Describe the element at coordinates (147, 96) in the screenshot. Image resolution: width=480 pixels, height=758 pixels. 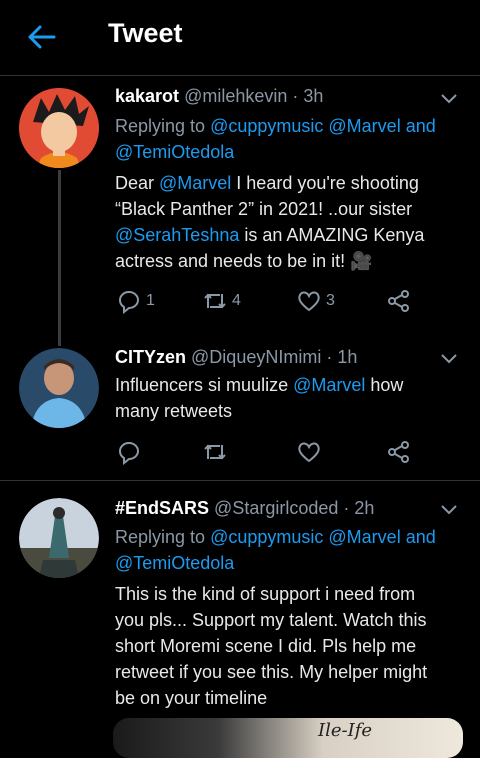
I see `display-name: kakarot` at that location.